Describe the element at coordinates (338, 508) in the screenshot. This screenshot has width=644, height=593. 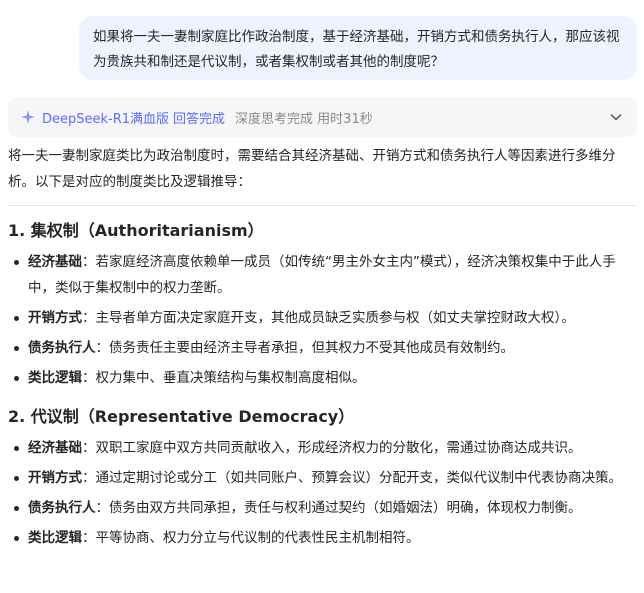
I see `item-text: ：债务由双方共同承担，责任与权利通过契约（如婚姻法）明确，体现权力制衡。` at that location.